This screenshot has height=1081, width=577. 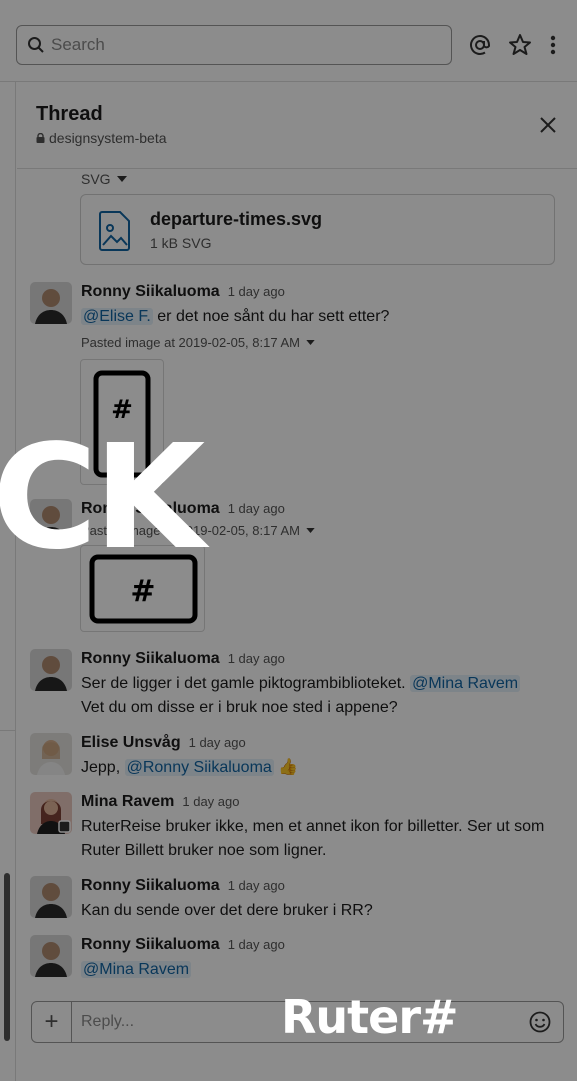 What do you see at coordinates (548, 125) in the screenshot?
I see `close-icon` at bounding box center [548, 125].